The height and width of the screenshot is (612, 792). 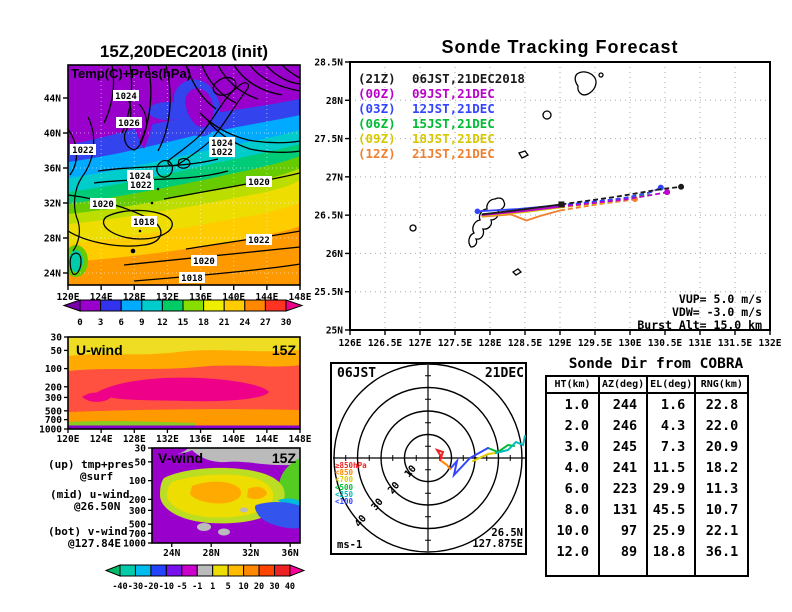 What do you see at coordinates (192, 279) in the screenshot?
I see `axis-tick-label: 1018` at bounding box center [192, 279].